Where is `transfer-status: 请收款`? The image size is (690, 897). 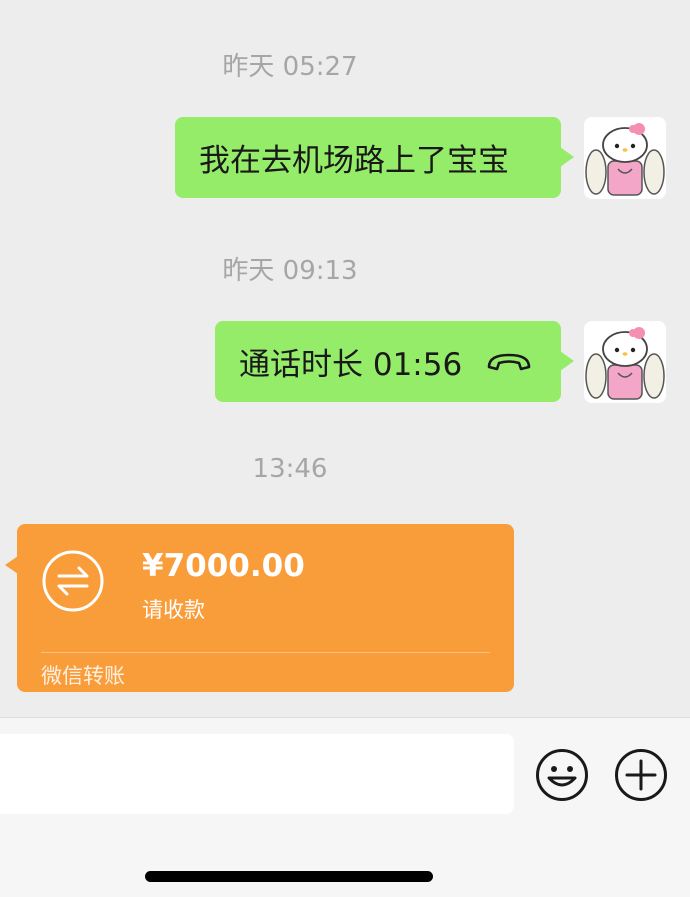 transfer-status: 请收款 is located at coordinates (173, 610).